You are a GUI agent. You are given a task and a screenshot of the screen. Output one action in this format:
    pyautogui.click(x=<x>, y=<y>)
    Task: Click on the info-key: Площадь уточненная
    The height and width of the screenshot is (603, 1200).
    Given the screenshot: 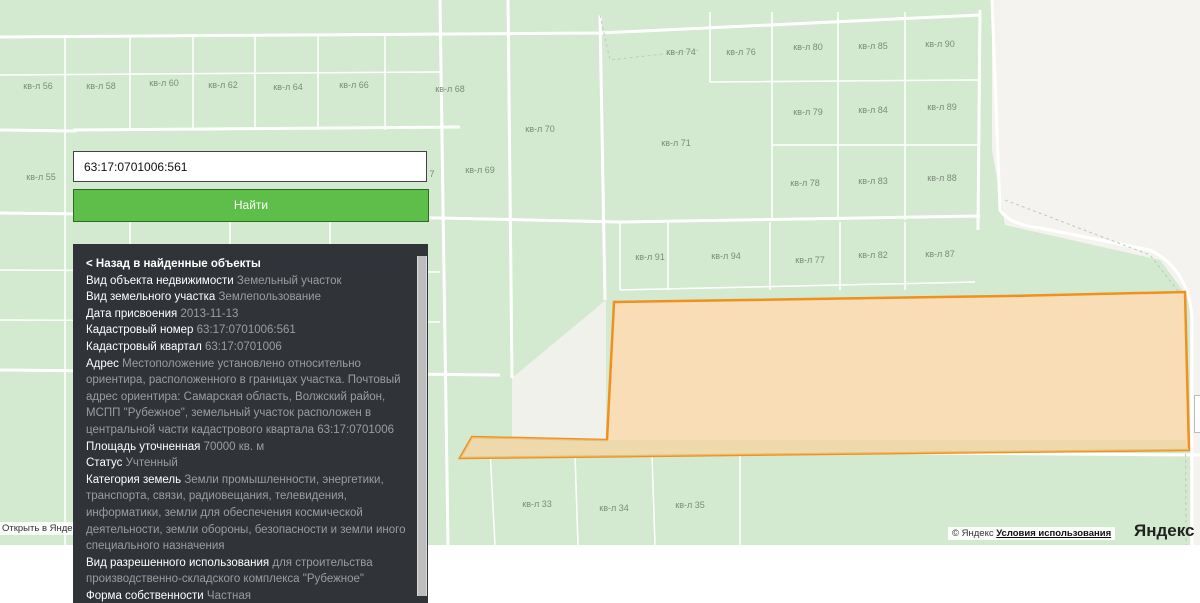 What is the action you would take?
    pyautogui.click(x=143, y=446)
    